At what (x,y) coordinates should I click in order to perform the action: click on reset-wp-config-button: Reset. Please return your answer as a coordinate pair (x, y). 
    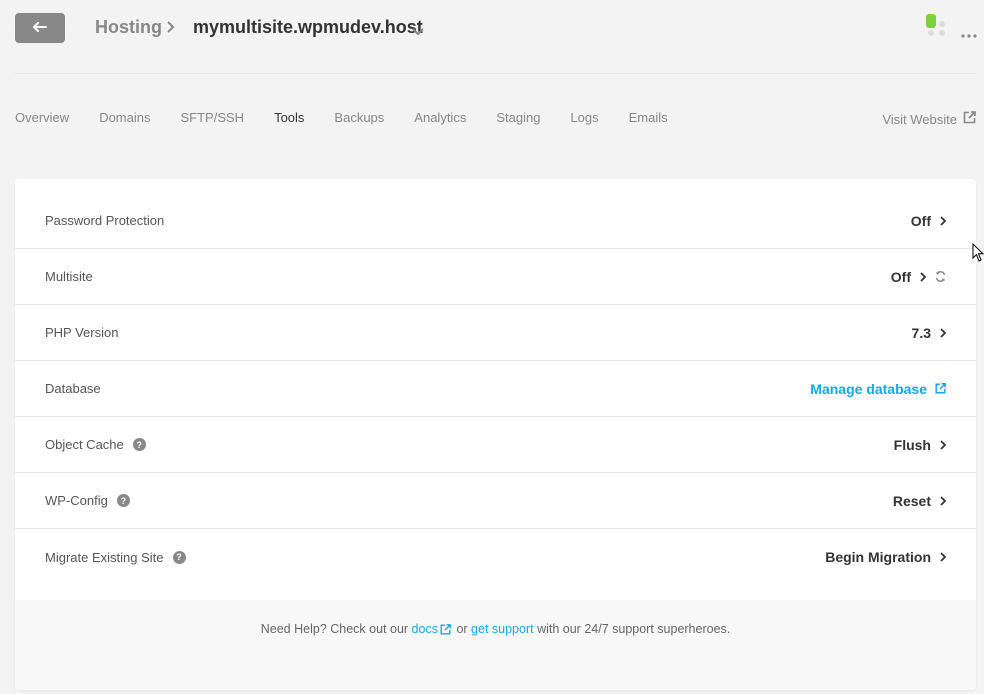
    Looking at the image, I should click on (919, 500).